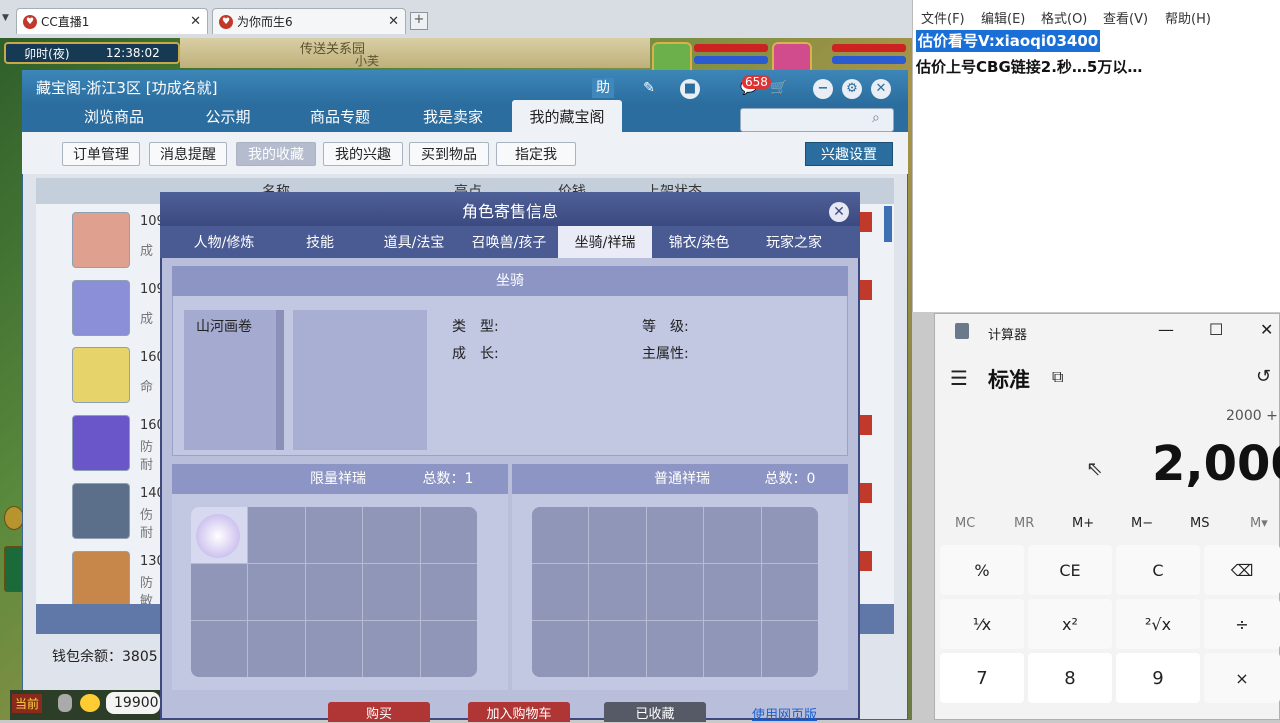 Image resolution: width=1280 pixels, height=723 pixels. Describe the element at coordinates (1070, 624) in the screenshot. I see `square-button: x²` at that location.